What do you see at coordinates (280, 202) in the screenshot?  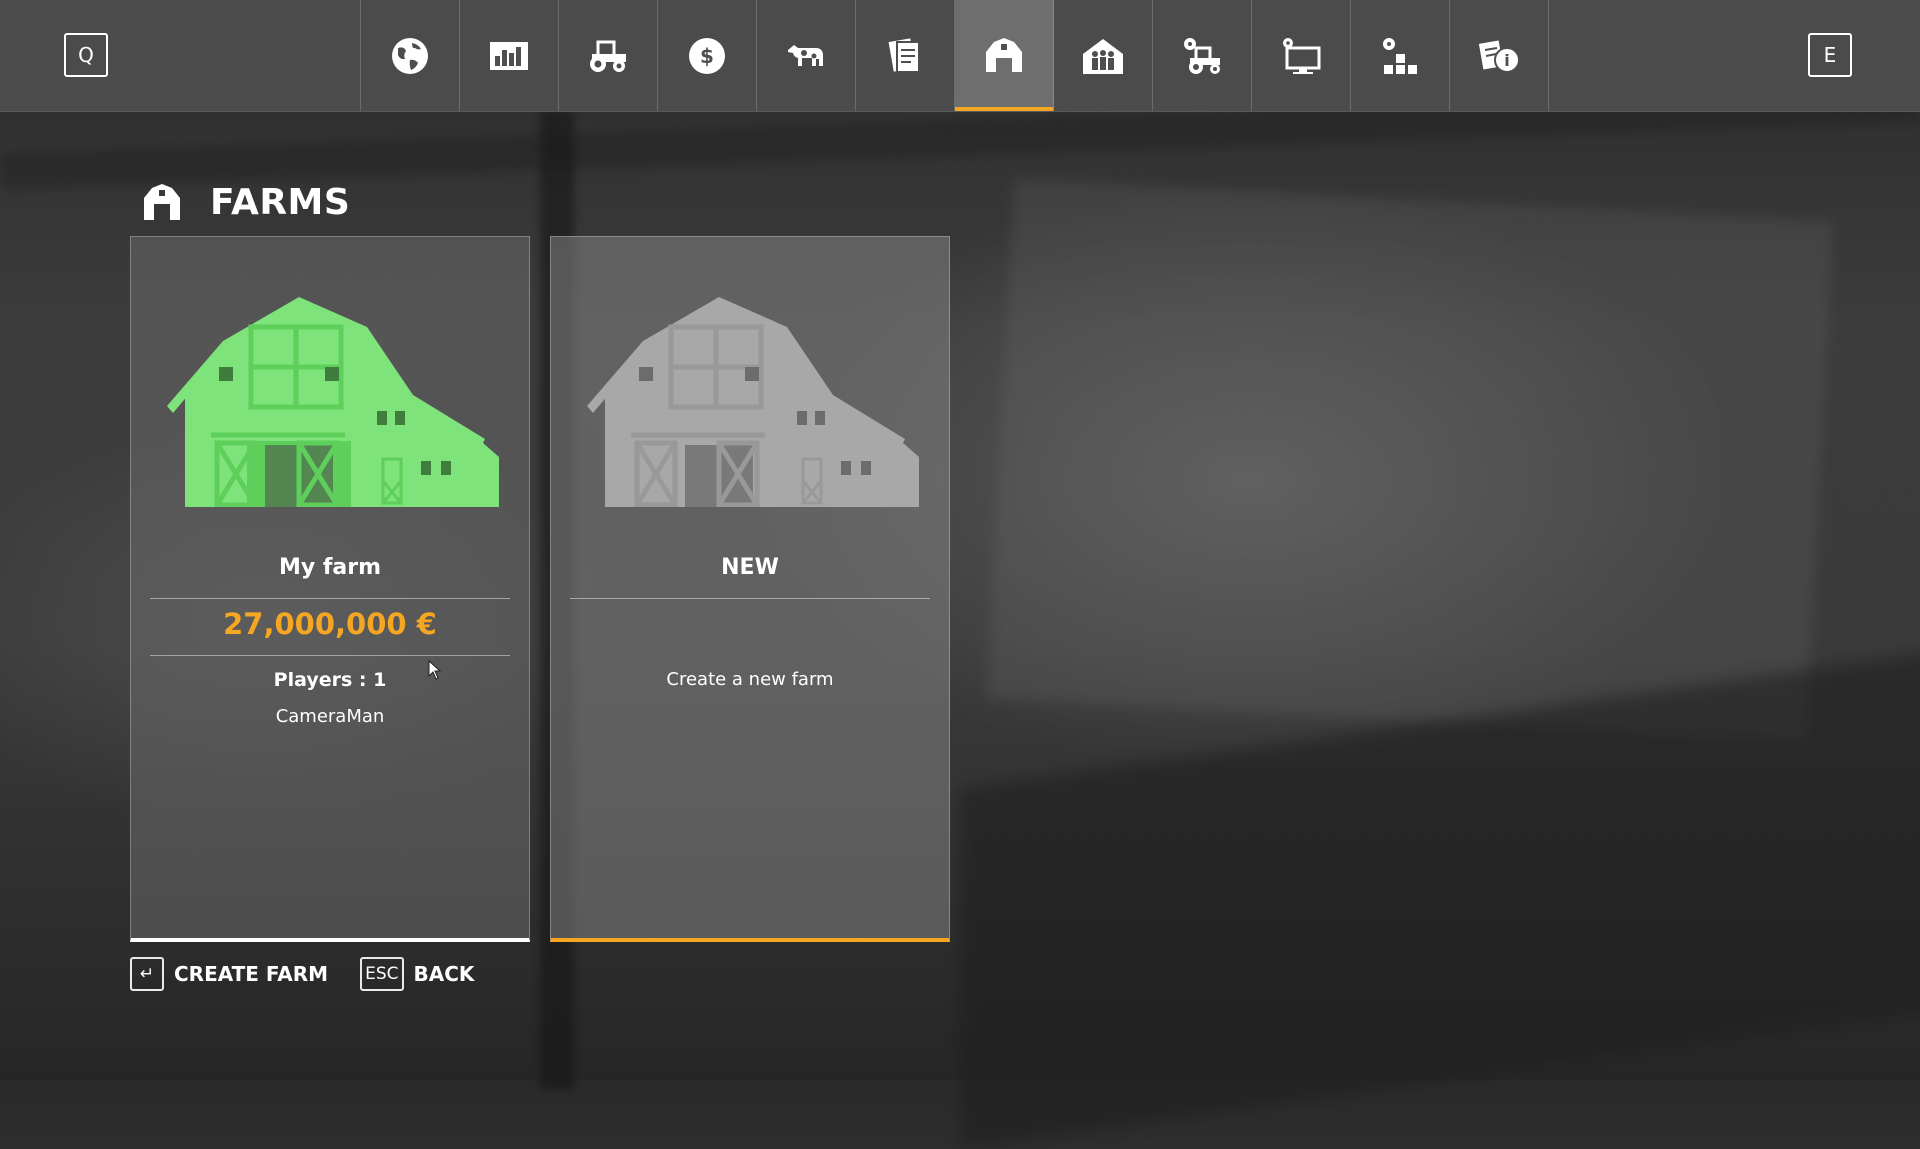 I see `page-title: FARMS` at bounding box center [280, 202].